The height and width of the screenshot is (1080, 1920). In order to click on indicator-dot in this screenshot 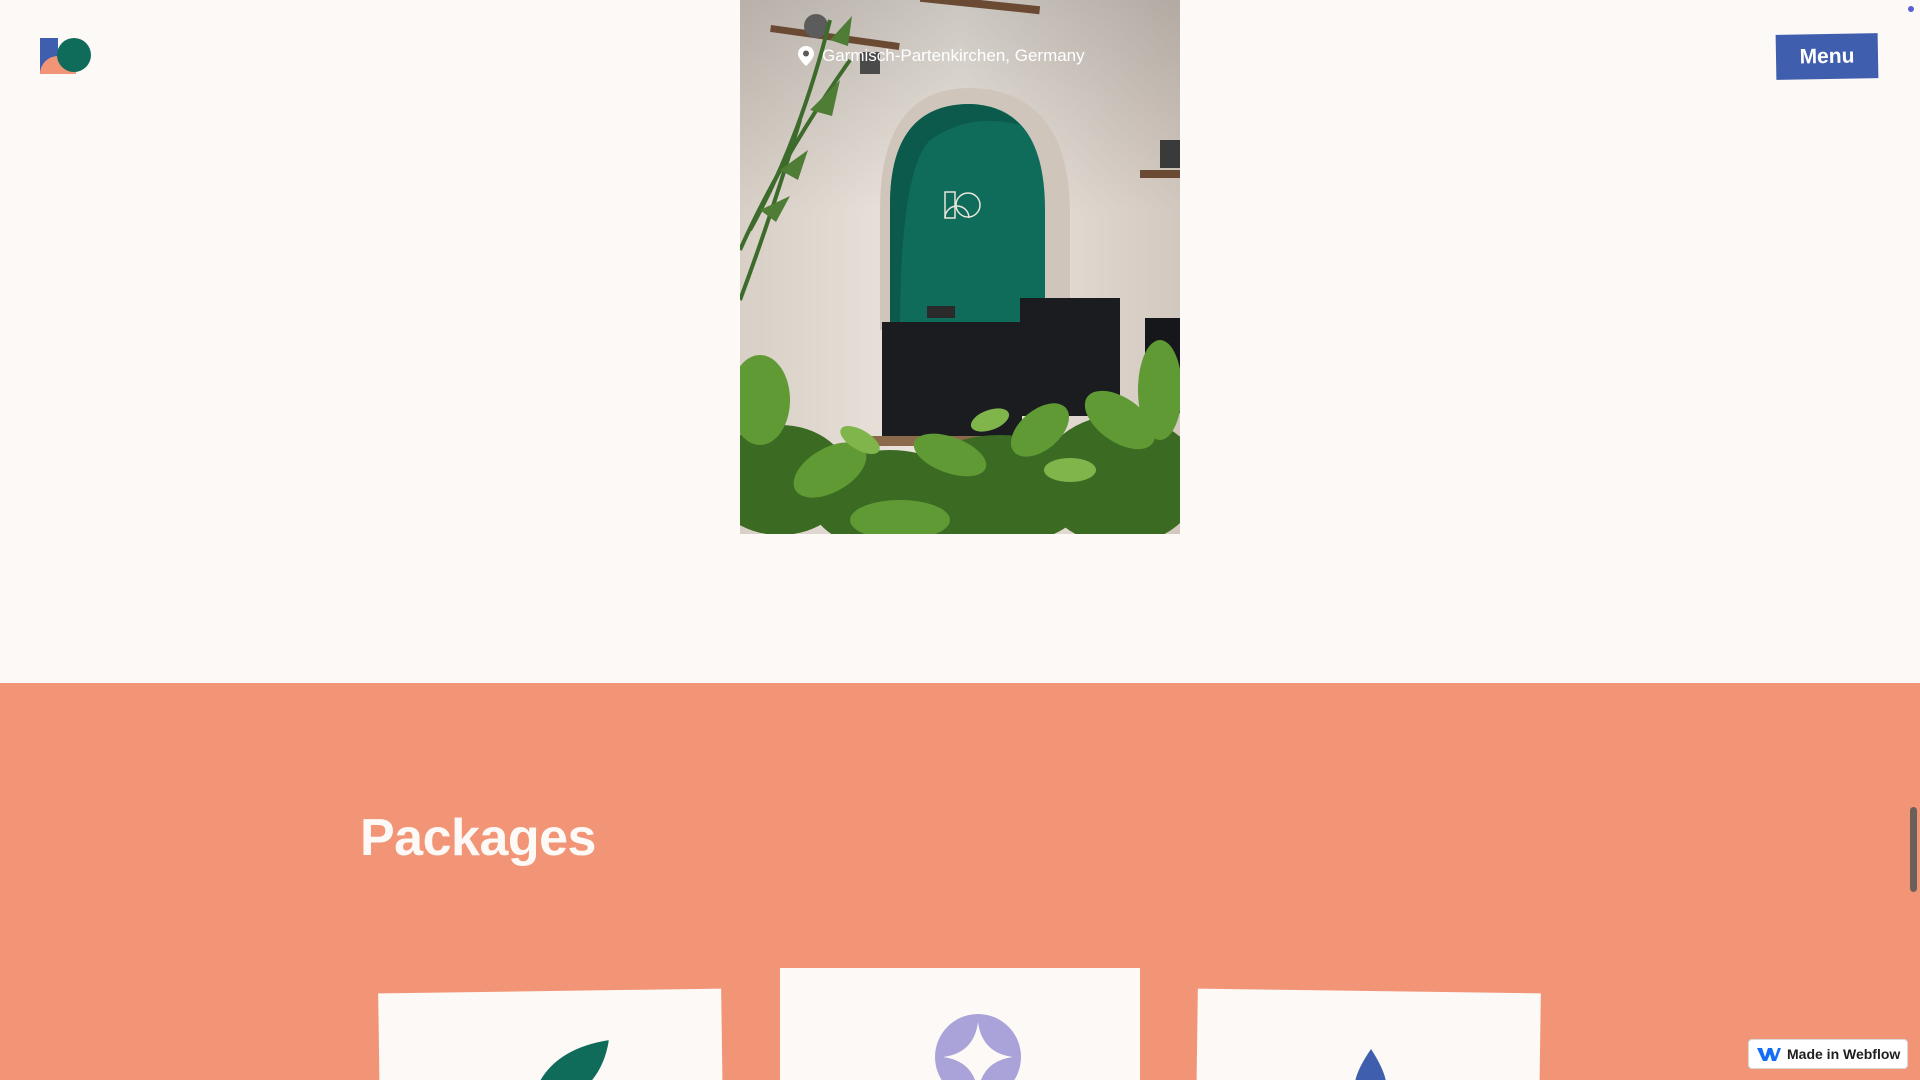, I will do `click(1911, 9)`.